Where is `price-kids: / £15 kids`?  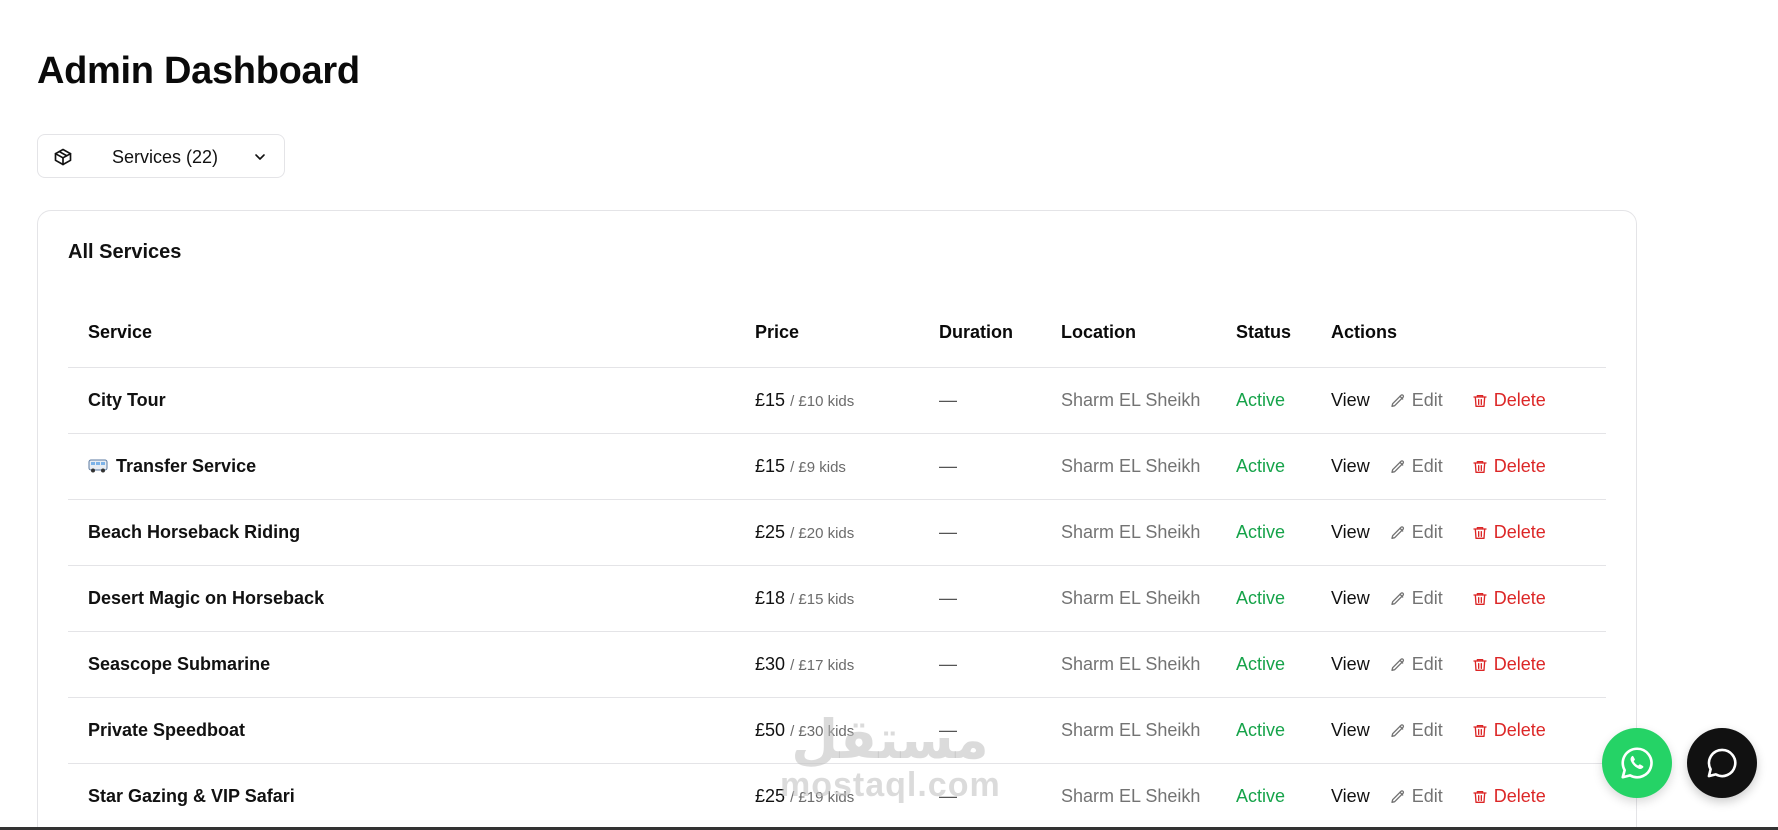
price-kids: / £15 kids is located at coordinates (822, 599).